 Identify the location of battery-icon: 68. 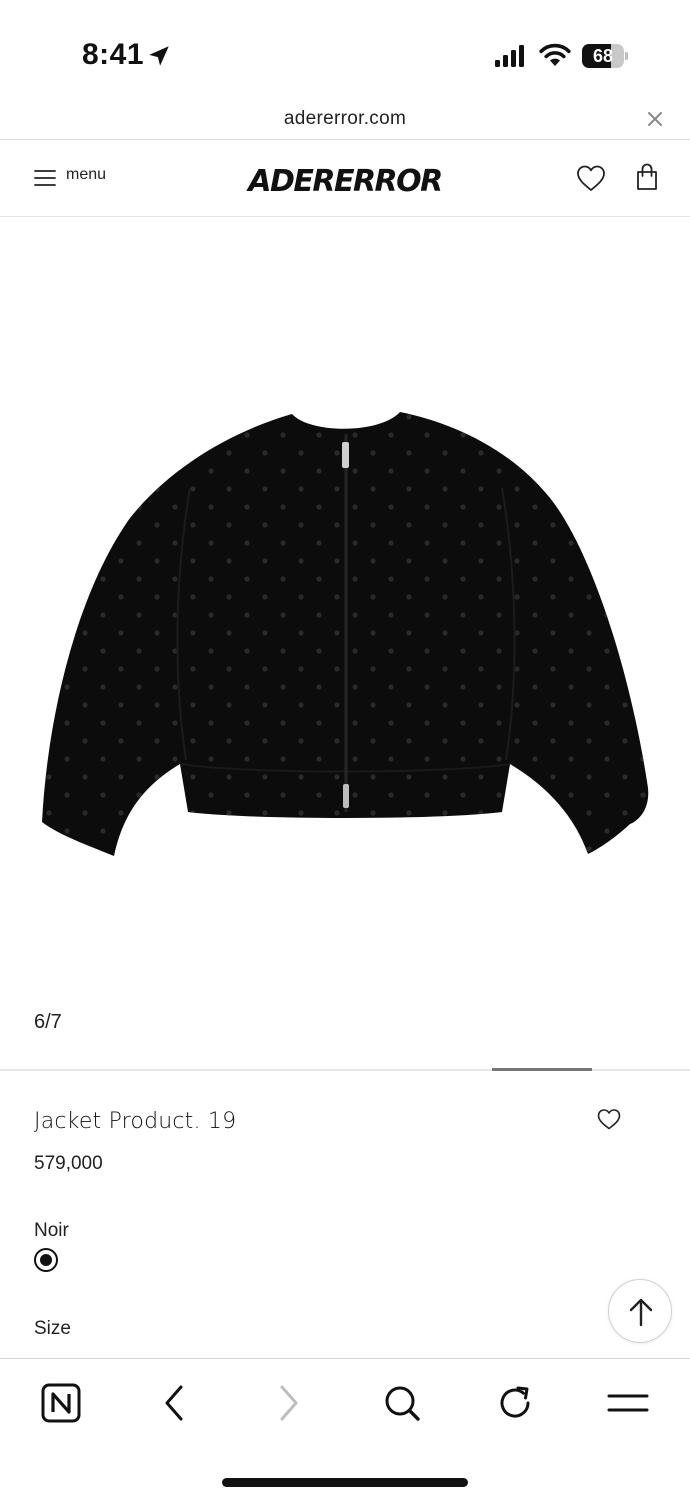
(605, 56).